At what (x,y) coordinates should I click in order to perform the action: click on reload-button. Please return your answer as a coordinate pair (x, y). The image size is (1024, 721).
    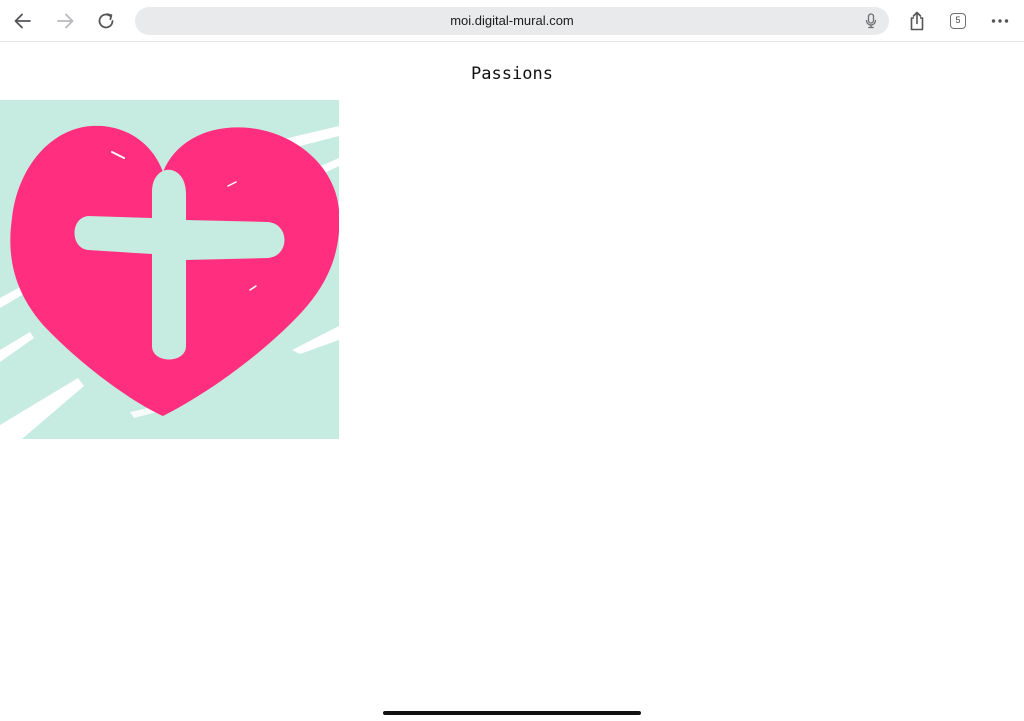
    Looking at the image, I should click on (106, 21).